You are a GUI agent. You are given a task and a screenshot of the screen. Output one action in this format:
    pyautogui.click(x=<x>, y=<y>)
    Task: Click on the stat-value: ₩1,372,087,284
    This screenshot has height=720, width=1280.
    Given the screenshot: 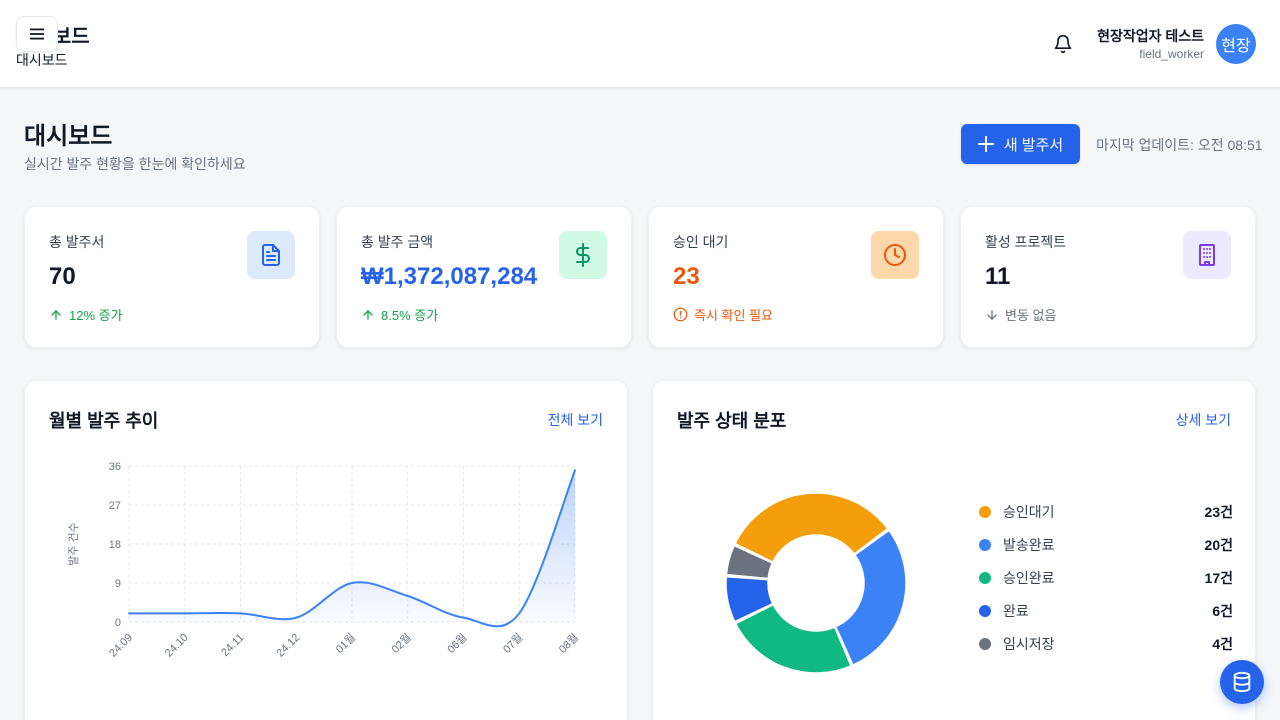 What is the action you would take?
    pyautogui.click(x=449, y=276)
    